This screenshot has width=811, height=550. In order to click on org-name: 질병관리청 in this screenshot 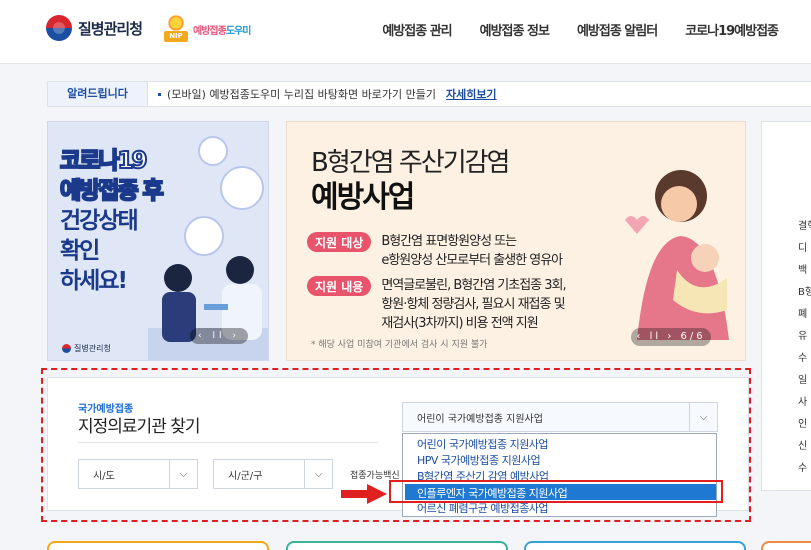, I will do `click(110, 28)`.